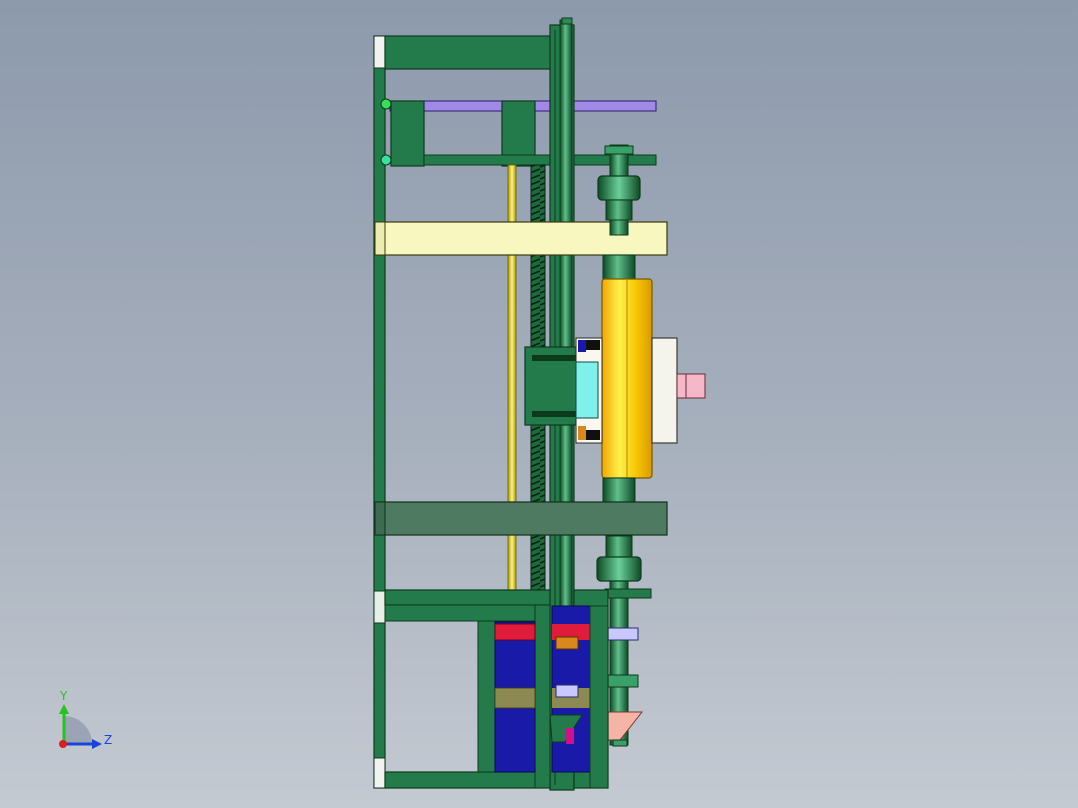 The height and width of the screenshot is (808, 1078). I want to click on gearbox-right-rail, so click(599, 697).